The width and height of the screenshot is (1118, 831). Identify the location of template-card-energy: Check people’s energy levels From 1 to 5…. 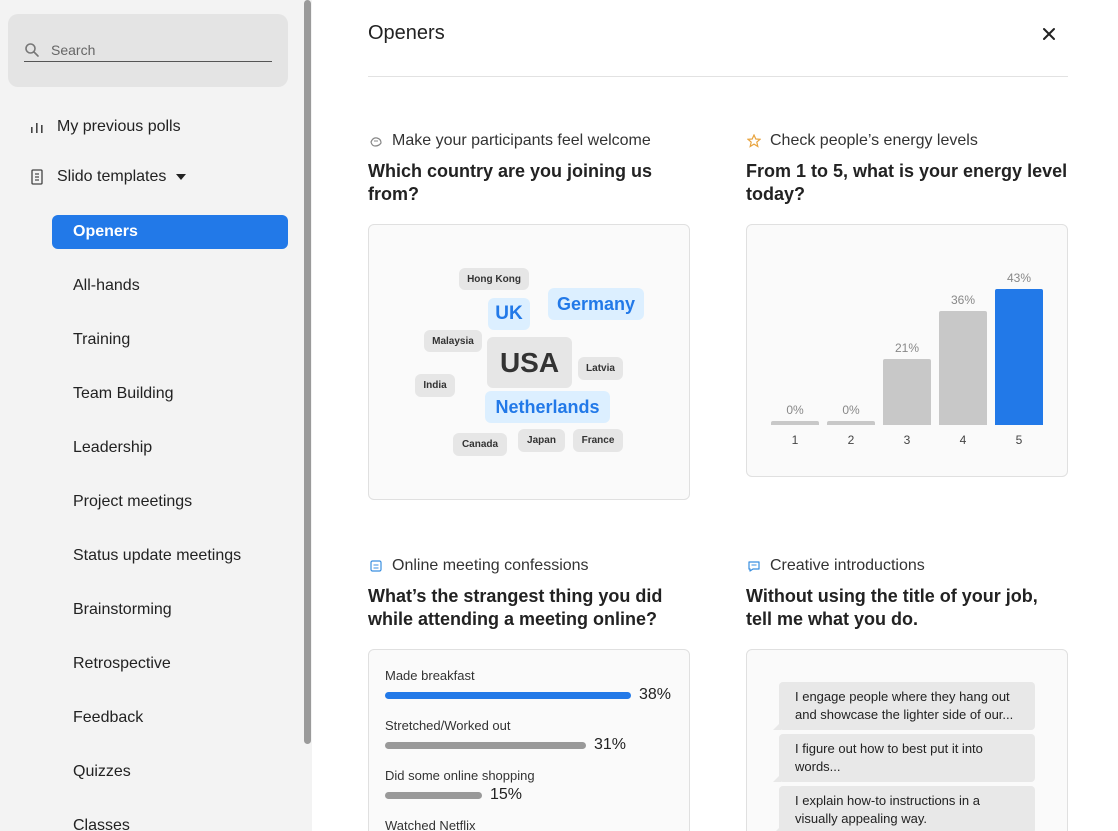
(907, 304).